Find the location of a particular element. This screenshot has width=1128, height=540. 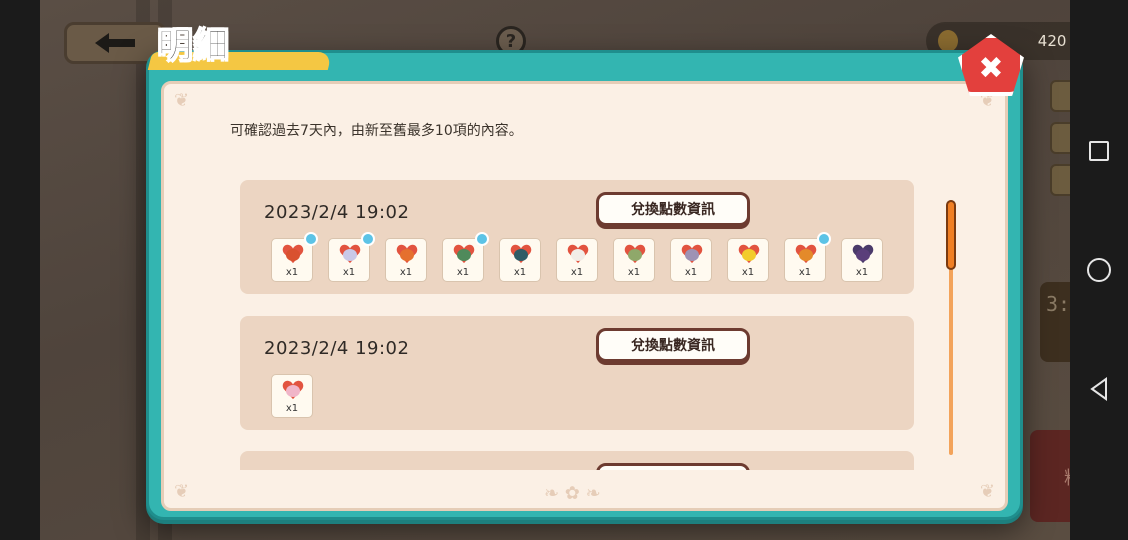

bg-timer-text: 3:18 is located at coordinates (1058, 304).